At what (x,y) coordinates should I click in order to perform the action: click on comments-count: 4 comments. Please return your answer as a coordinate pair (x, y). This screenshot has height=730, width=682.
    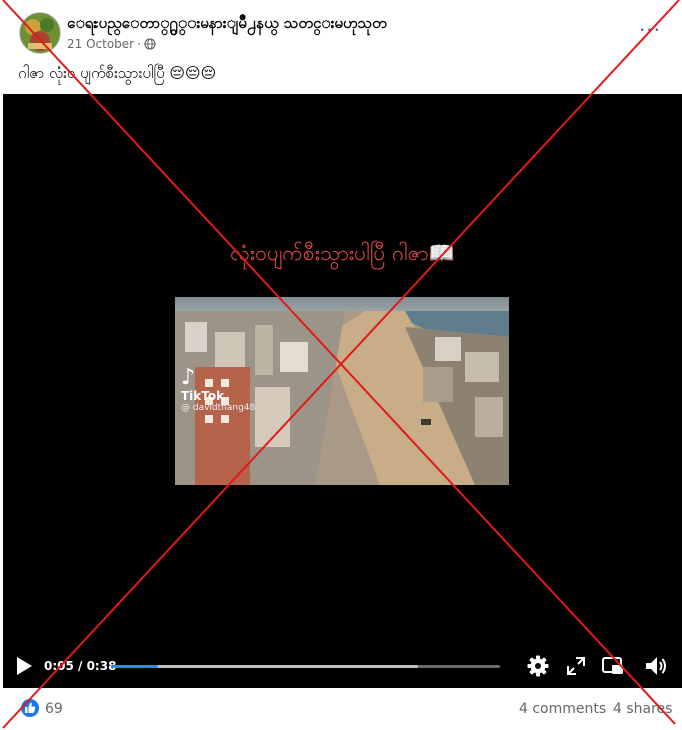
    Looking at the image, I should click on (562, 709).